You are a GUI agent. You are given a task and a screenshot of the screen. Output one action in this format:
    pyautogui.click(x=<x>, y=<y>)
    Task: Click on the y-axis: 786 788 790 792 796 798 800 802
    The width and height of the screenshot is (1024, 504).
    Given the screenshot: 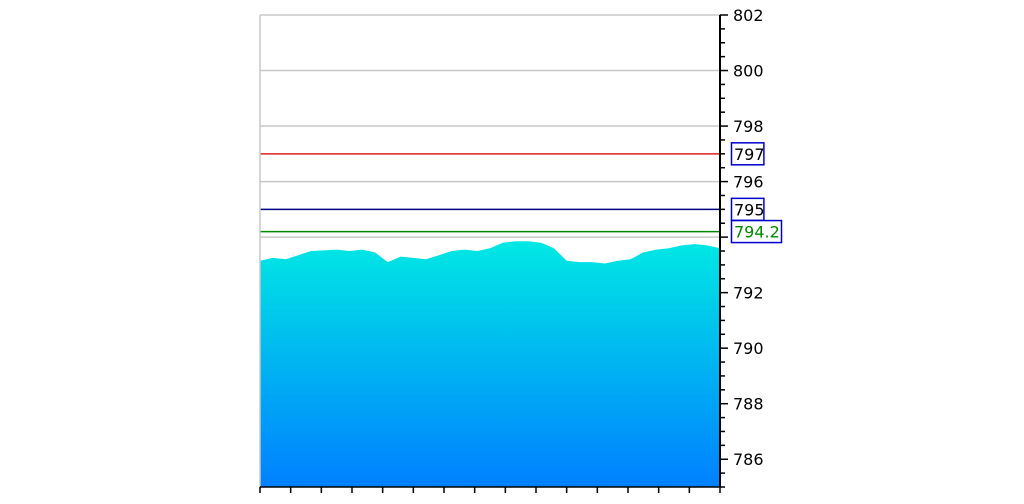 What is the action you would take?
    pyautogui.click(x=741, y=247)
    